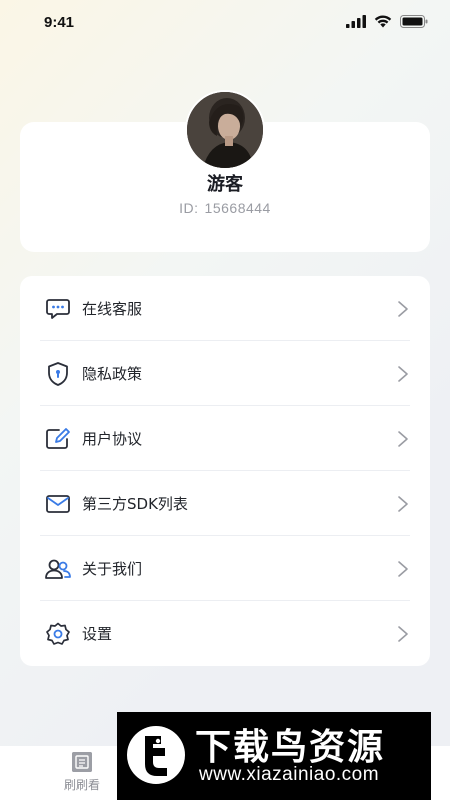 The image size is (450, 800). What do you see at coordinates (112, 309) in the screenshot?
I see `menu-item-label: 在线客服` at bounding box center [112, 309].